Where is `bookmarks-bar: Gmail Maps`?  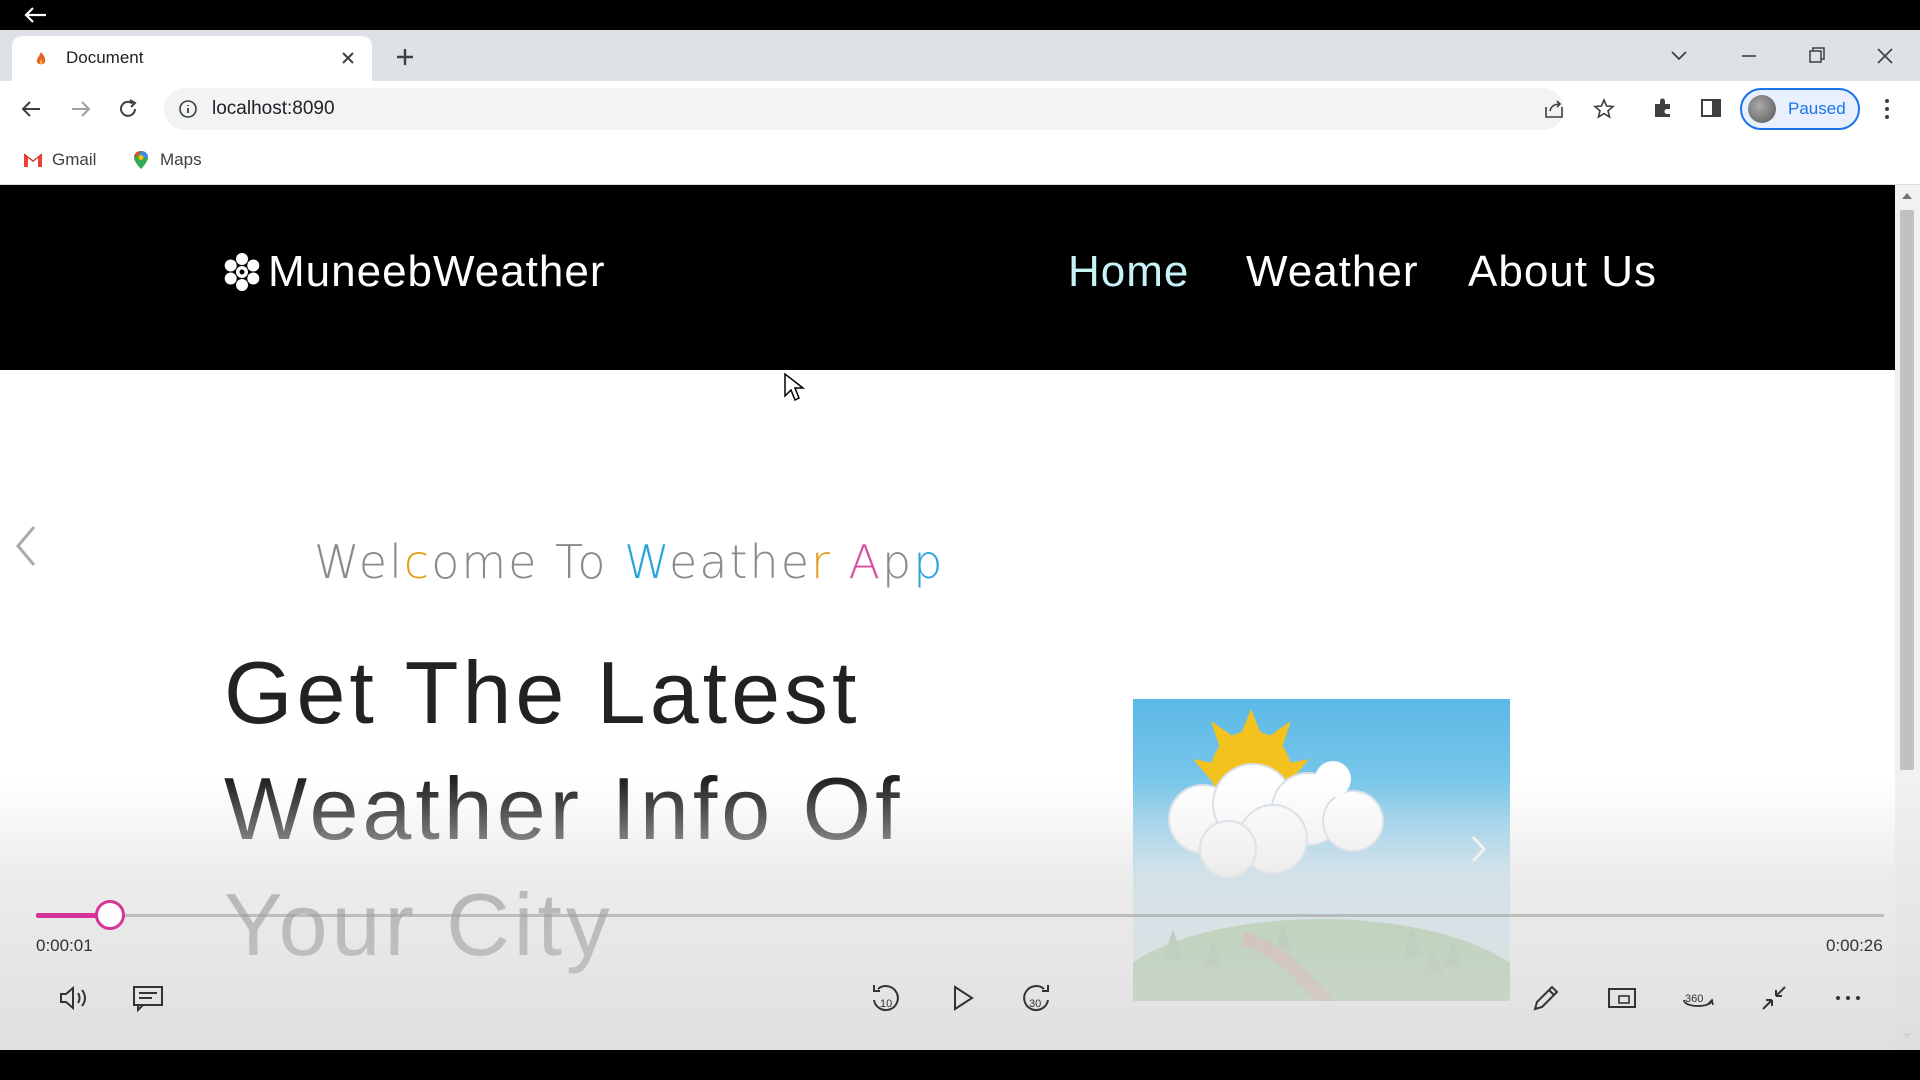 bookmarks-bar: Gmail Maps is located at coordinates (960, 161).